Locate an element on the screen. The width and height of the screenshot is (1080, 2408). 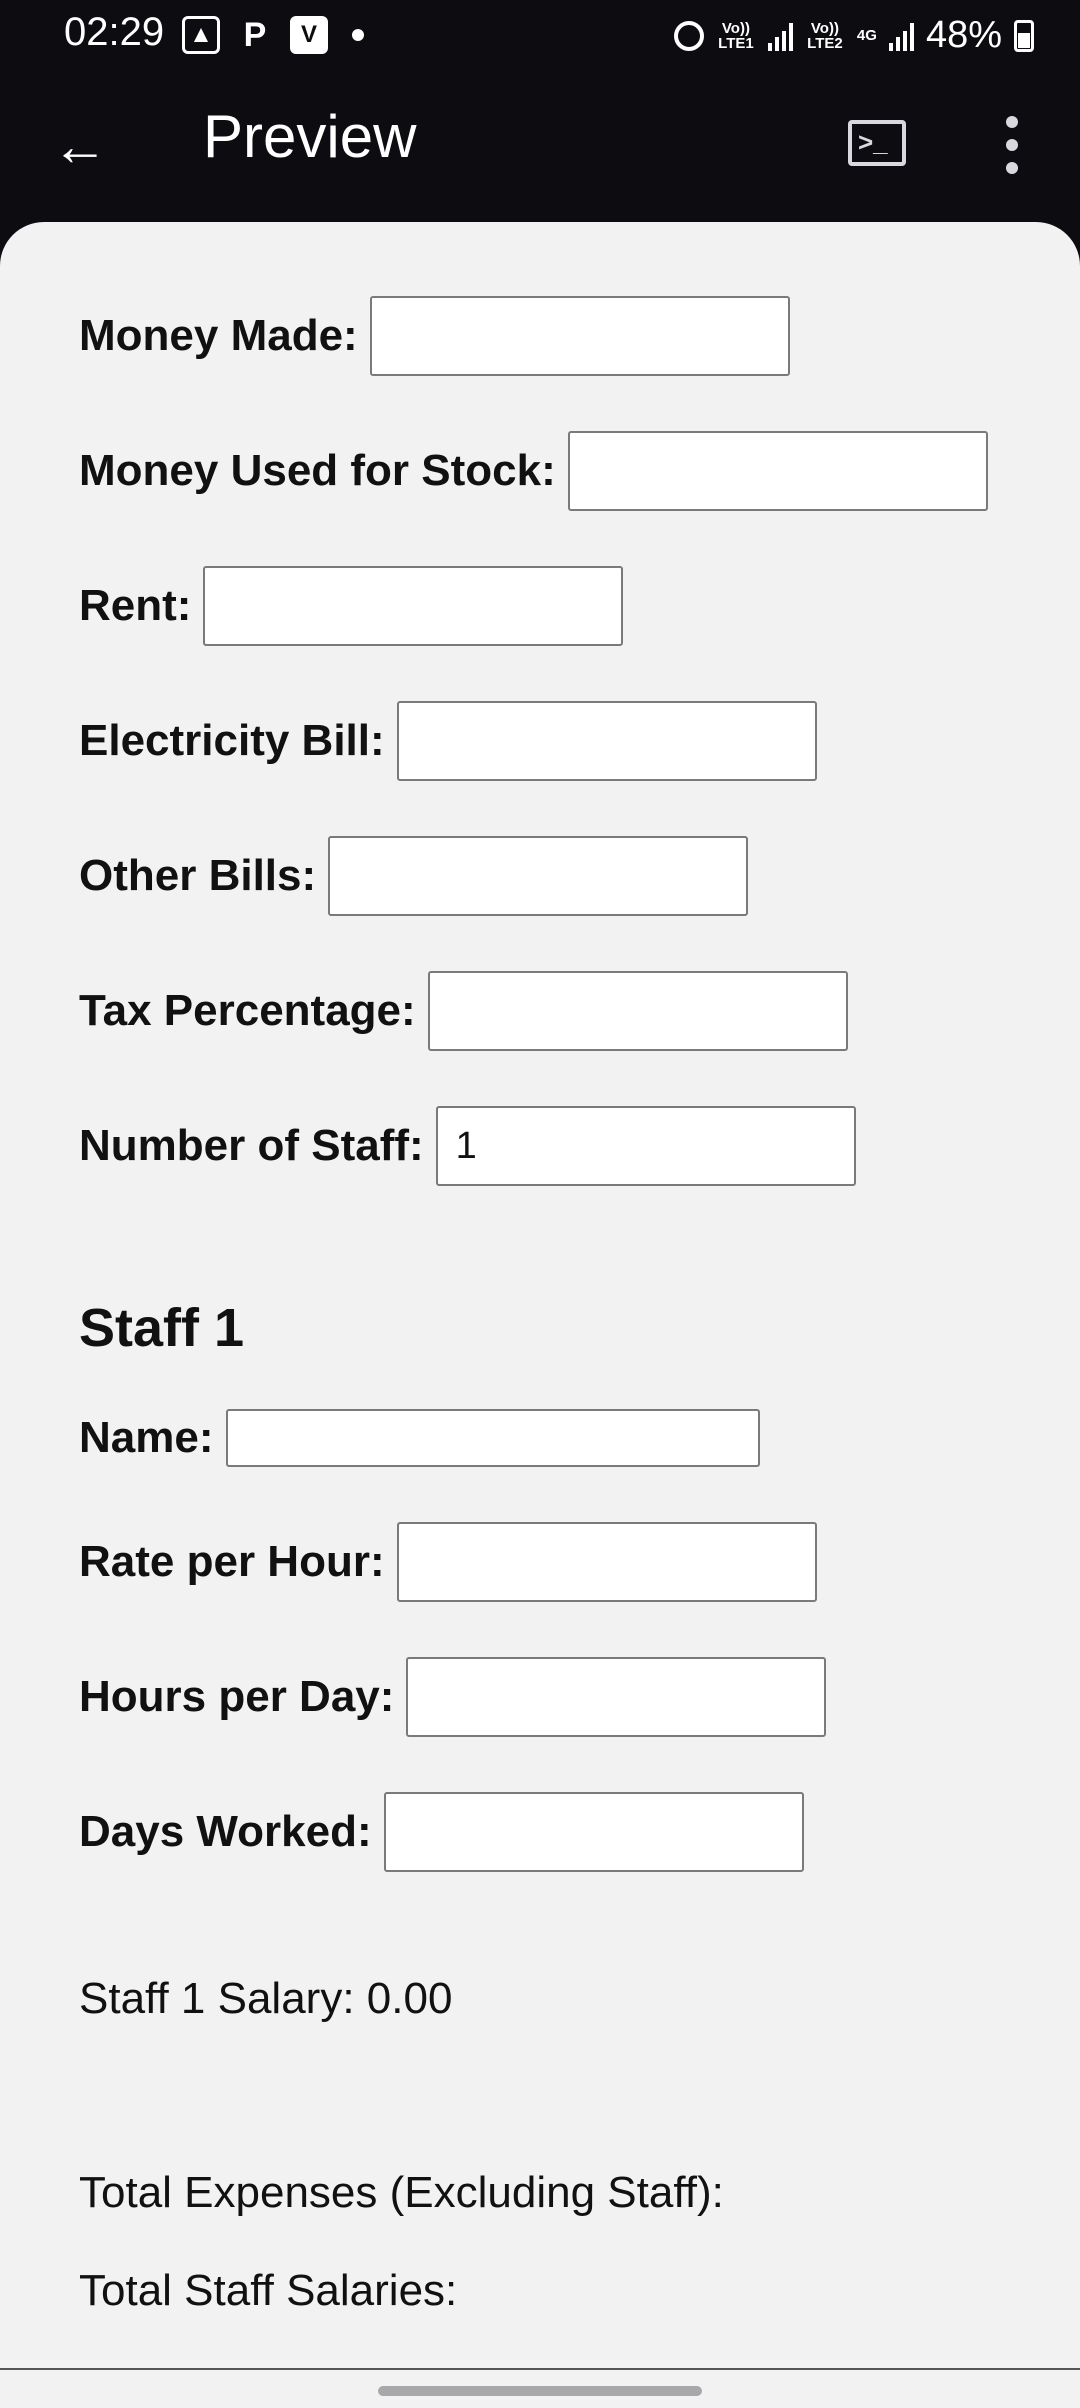
field-label: Rate per Hour: is located at coordinates (232, 1561).